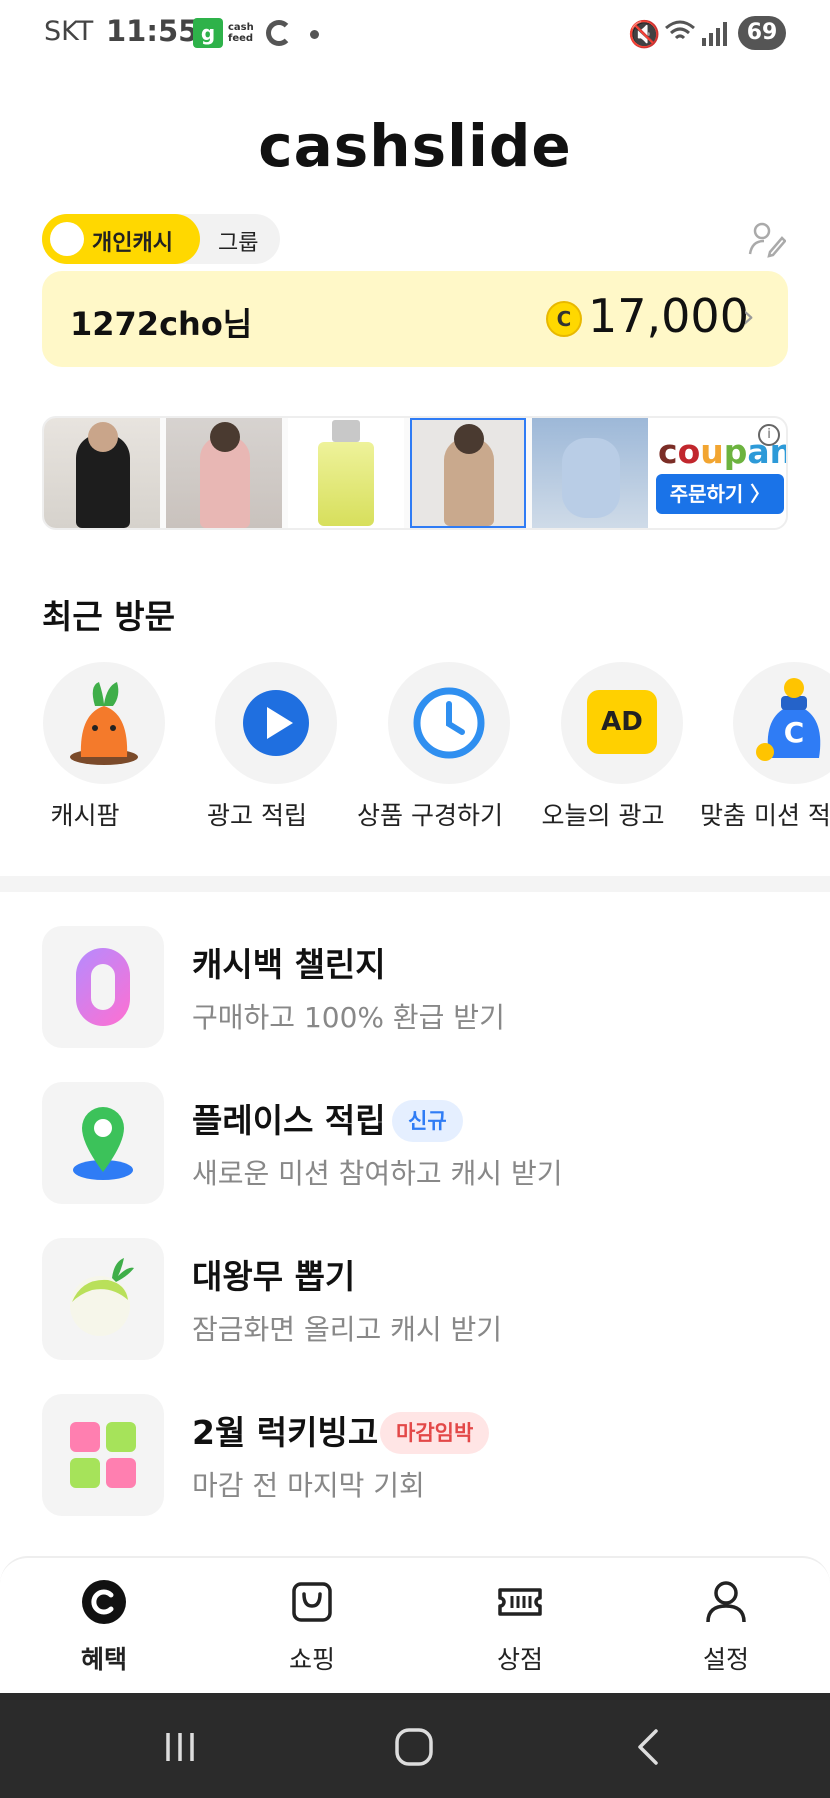  What do you see at coordinates (69, 31) in the screenshot?
I see `carrier-label: SKT` at bounding box center [69, 31].